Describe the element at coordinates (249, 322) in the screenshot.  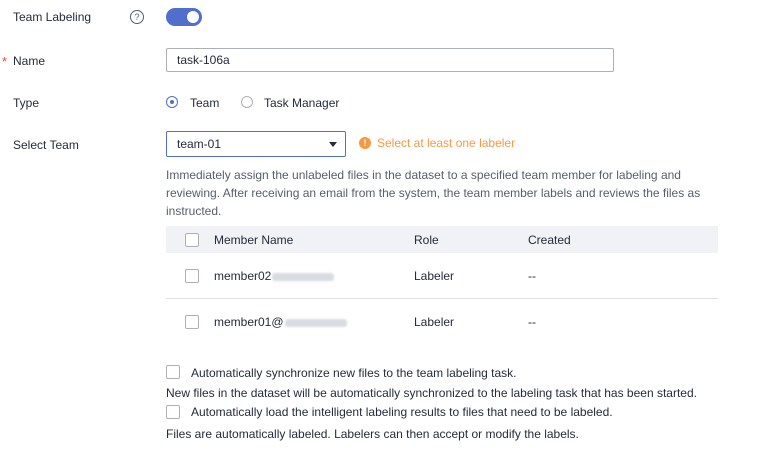
I see `member-name-text: member01@` at that location.